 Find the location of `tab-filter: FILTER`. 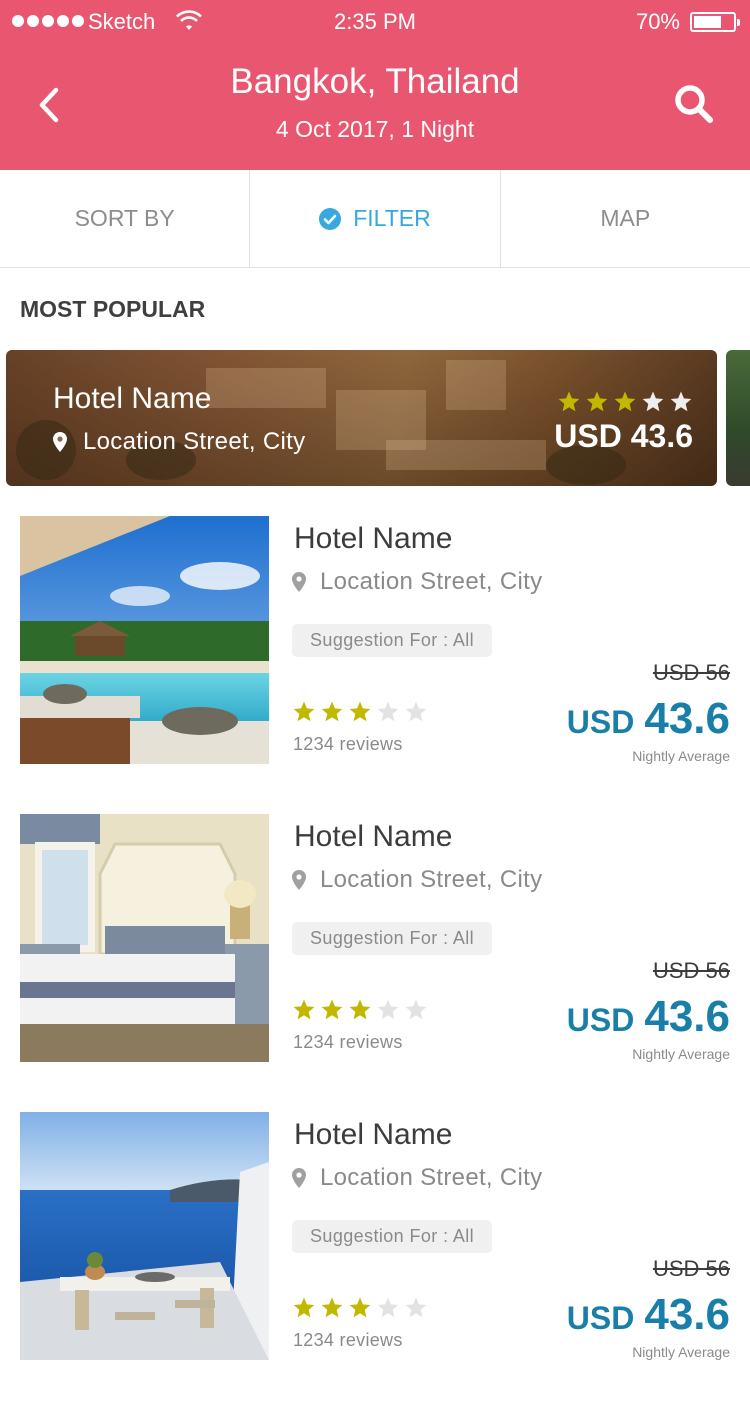

tab-filter: FILTER is located at coordinates (375, 218).